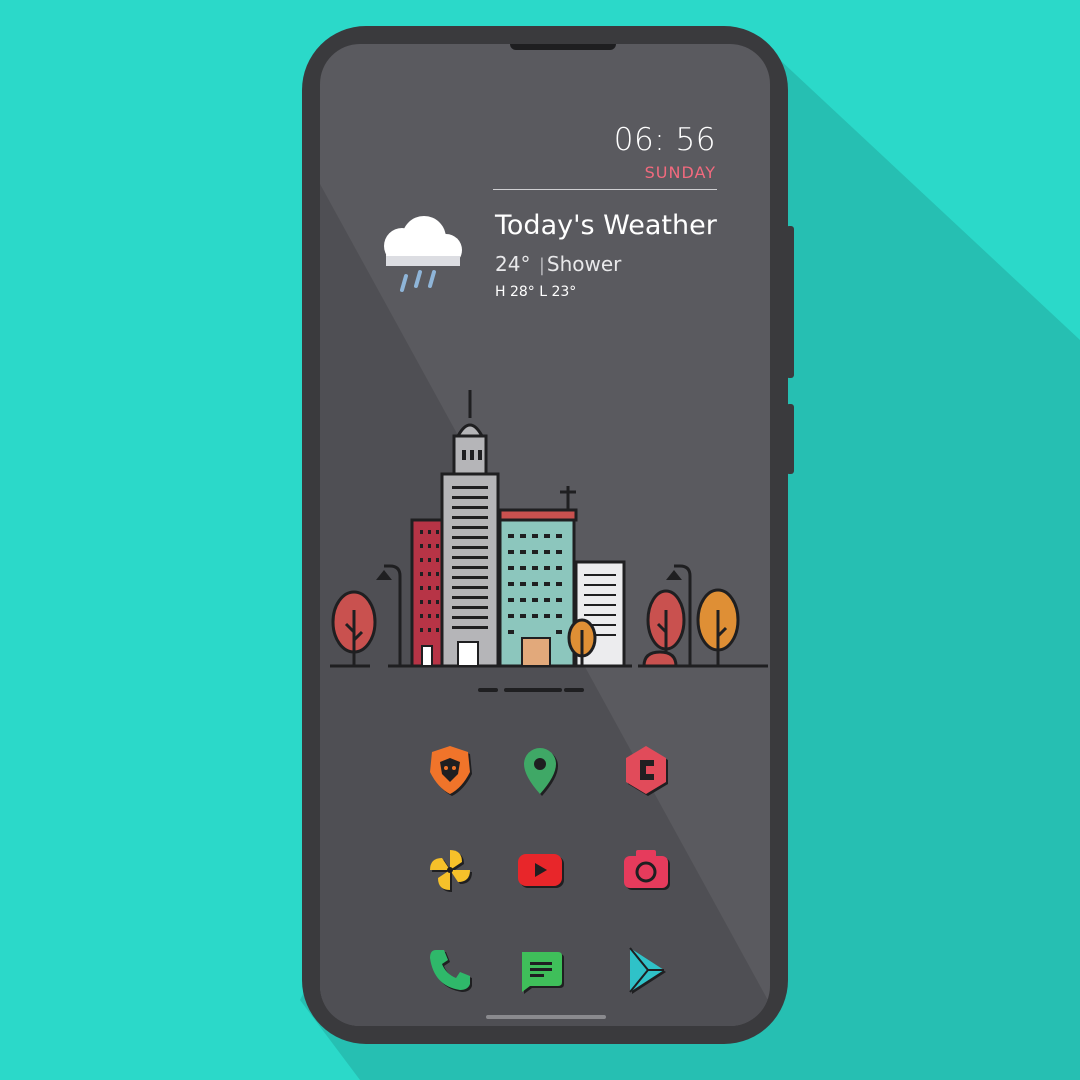 The height and width of the screenshot is (1080, 1080). Describe the element at coordinates (605, 189) in the screenshot. I see `widget-divider` at that location.